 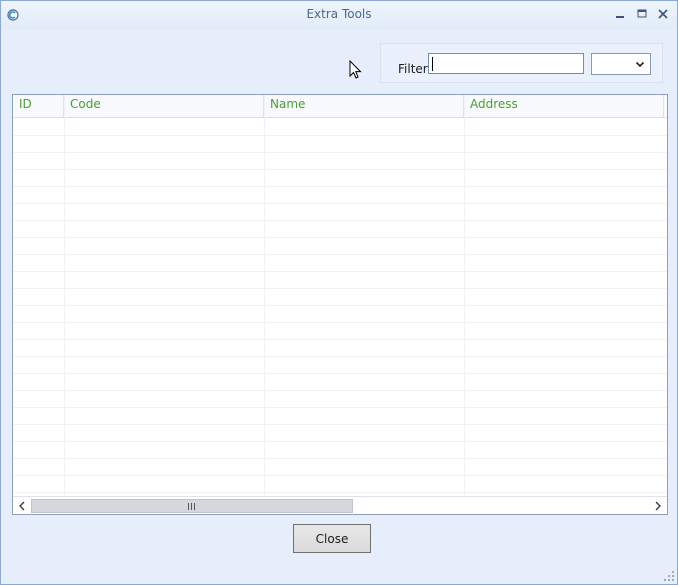 I want to click on close-window-button, so click(x=663, y=14).